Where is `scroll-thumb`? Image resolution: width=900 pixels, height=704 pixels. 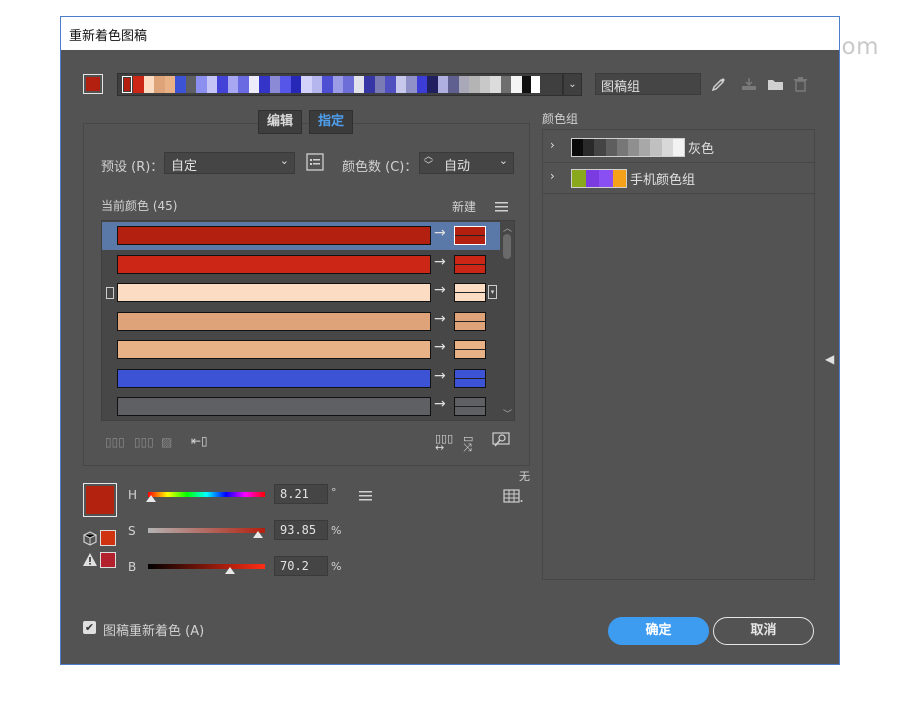
scroll-thumb is located at coordinates (507, 246).